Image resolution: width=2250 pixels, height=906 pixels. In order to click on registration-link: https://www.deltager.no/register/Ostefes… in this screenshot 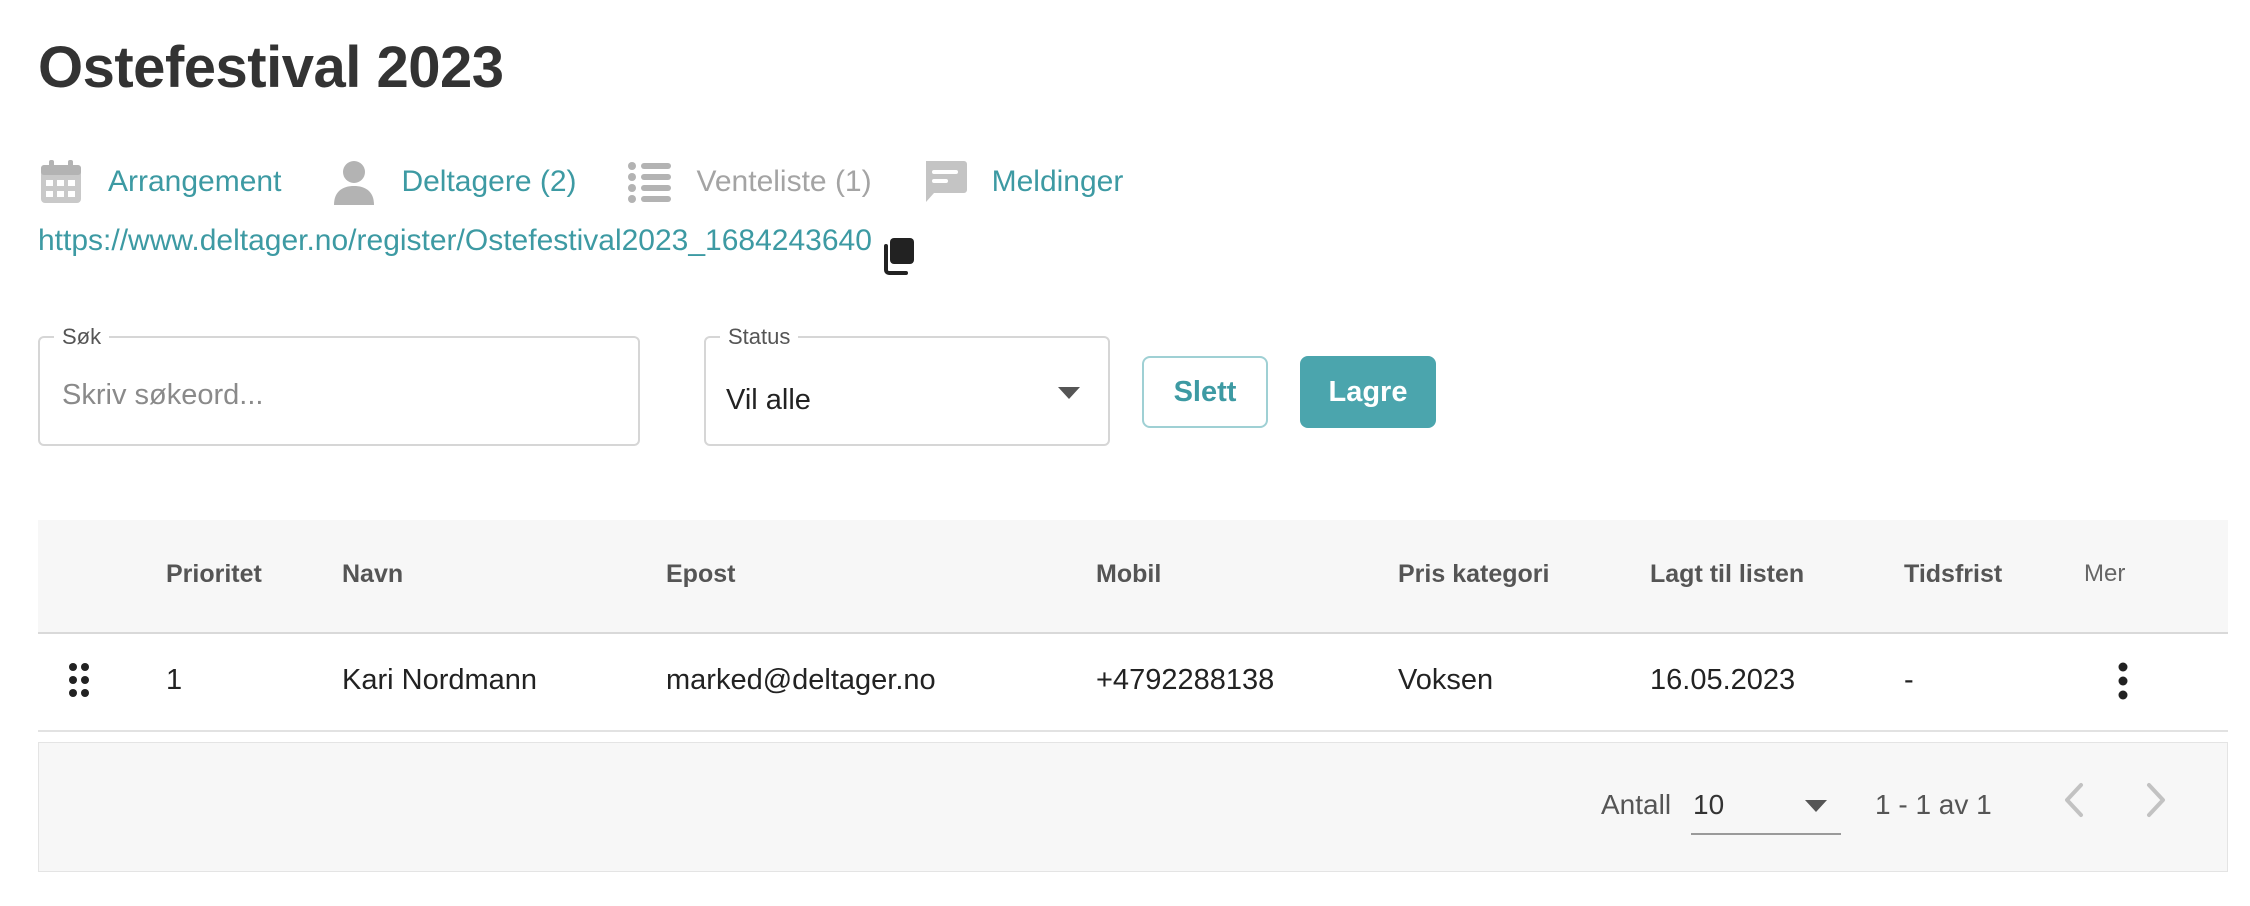, I will do `click(455, 241)`.